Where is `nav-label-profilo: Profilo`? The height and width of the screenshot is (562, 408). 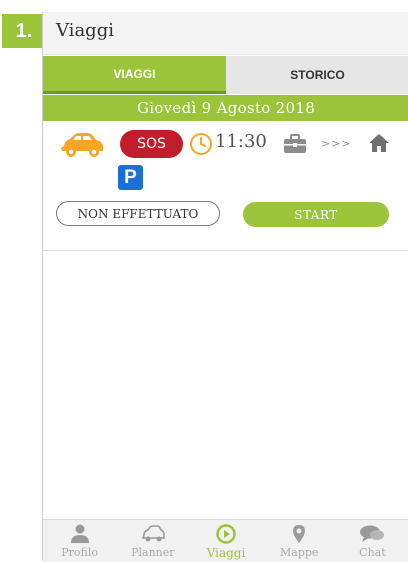
nav-label-profilo: Profilo is located at coordinates (79, 552).